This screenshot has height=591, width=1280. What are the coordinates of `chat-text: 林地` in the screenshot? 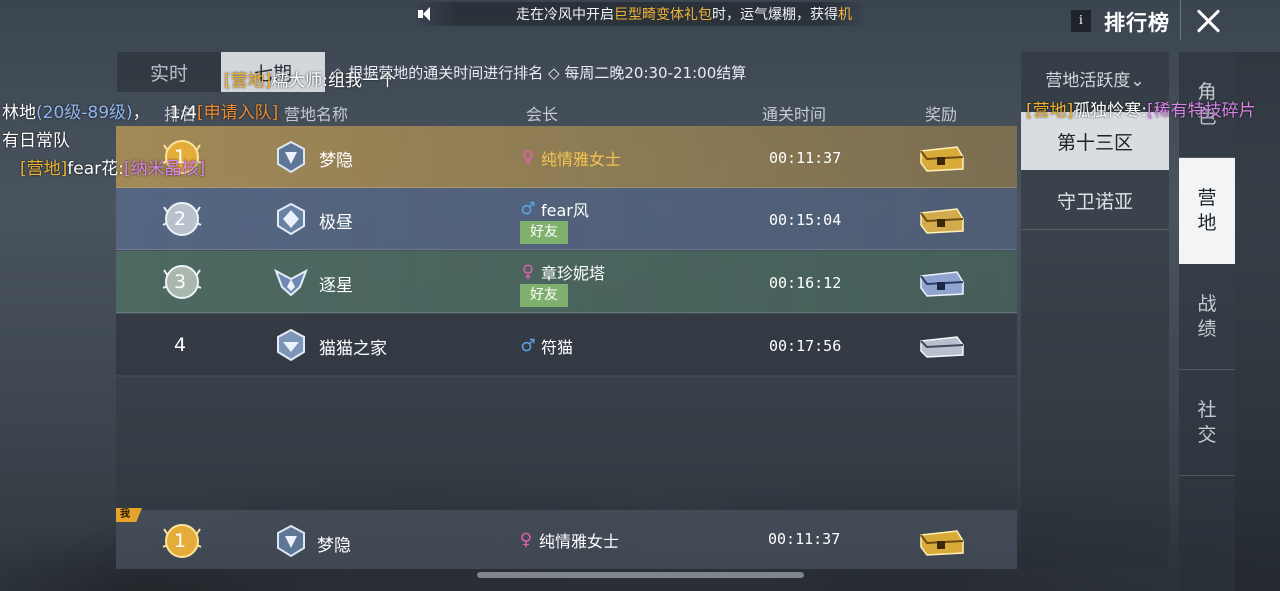 It's located at (19, 113).